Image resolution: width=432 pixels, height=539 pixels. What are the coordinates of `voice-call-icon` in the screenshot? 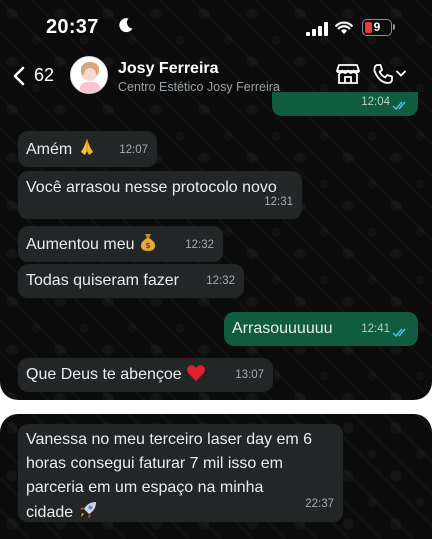 It's located at (383, 74).